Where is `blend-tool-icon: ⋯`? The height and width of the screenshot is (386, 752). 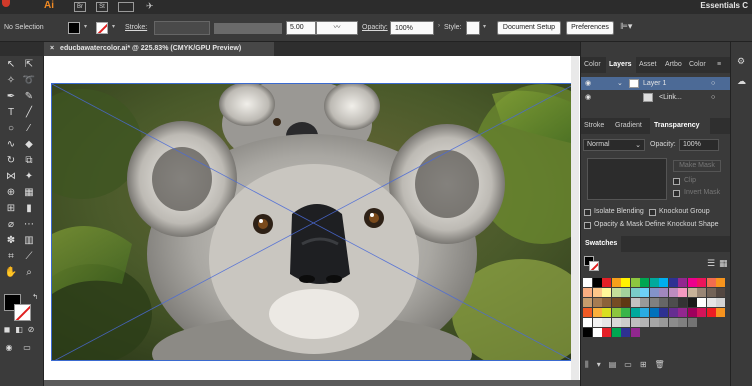
blend-tool-icon: ⋯ is located at coordinates (29, 225).